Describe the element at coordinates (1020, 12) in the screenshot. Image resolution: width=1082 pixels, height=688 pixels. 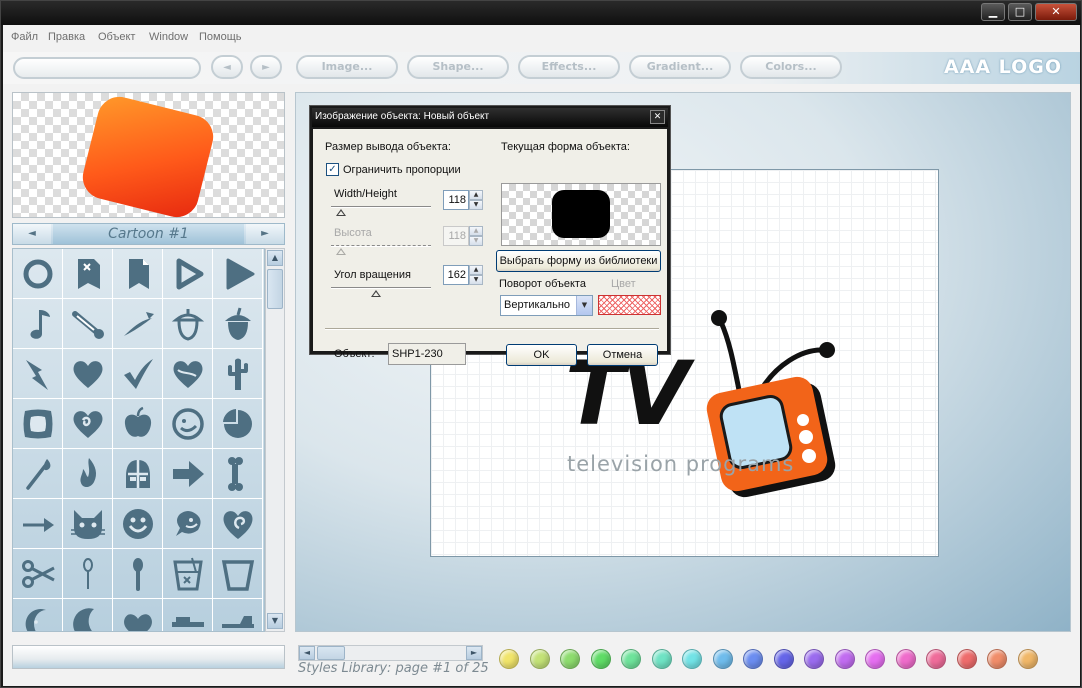
I see `maximize-button: □` at that location.